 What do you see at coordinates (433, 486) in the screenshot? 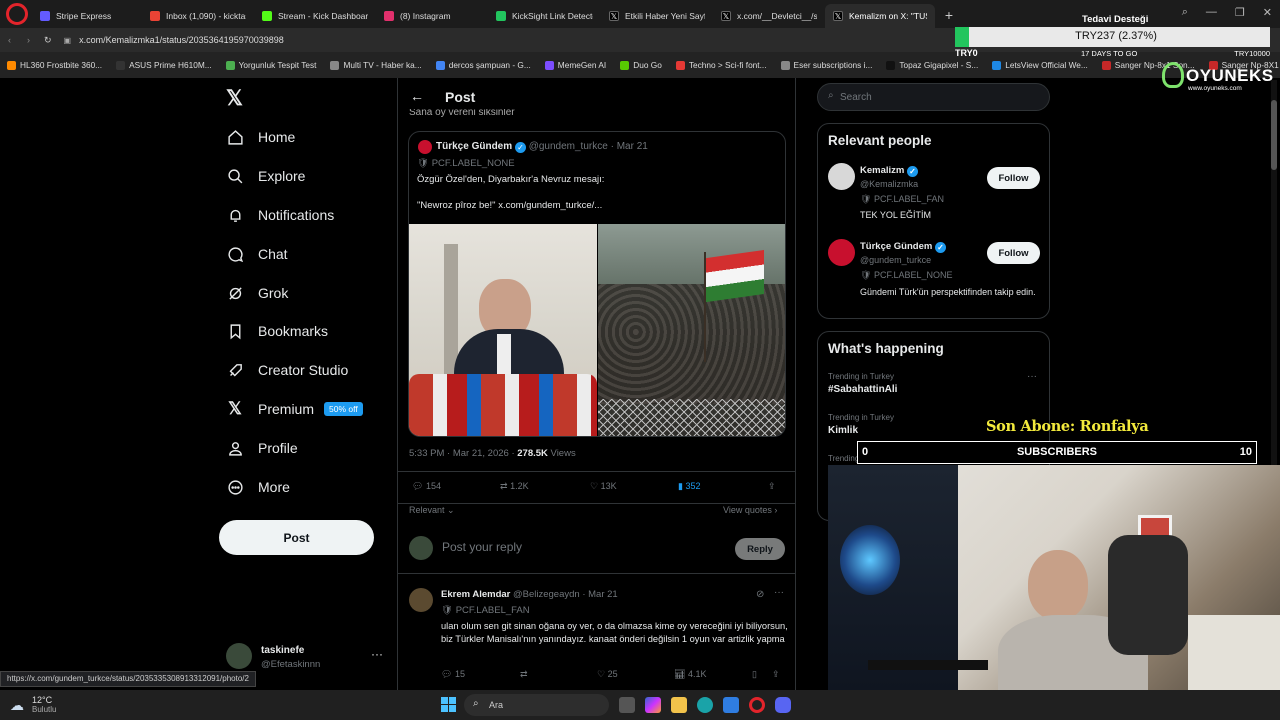
I see `reply-count: 154` at bounding box center [433, 486].